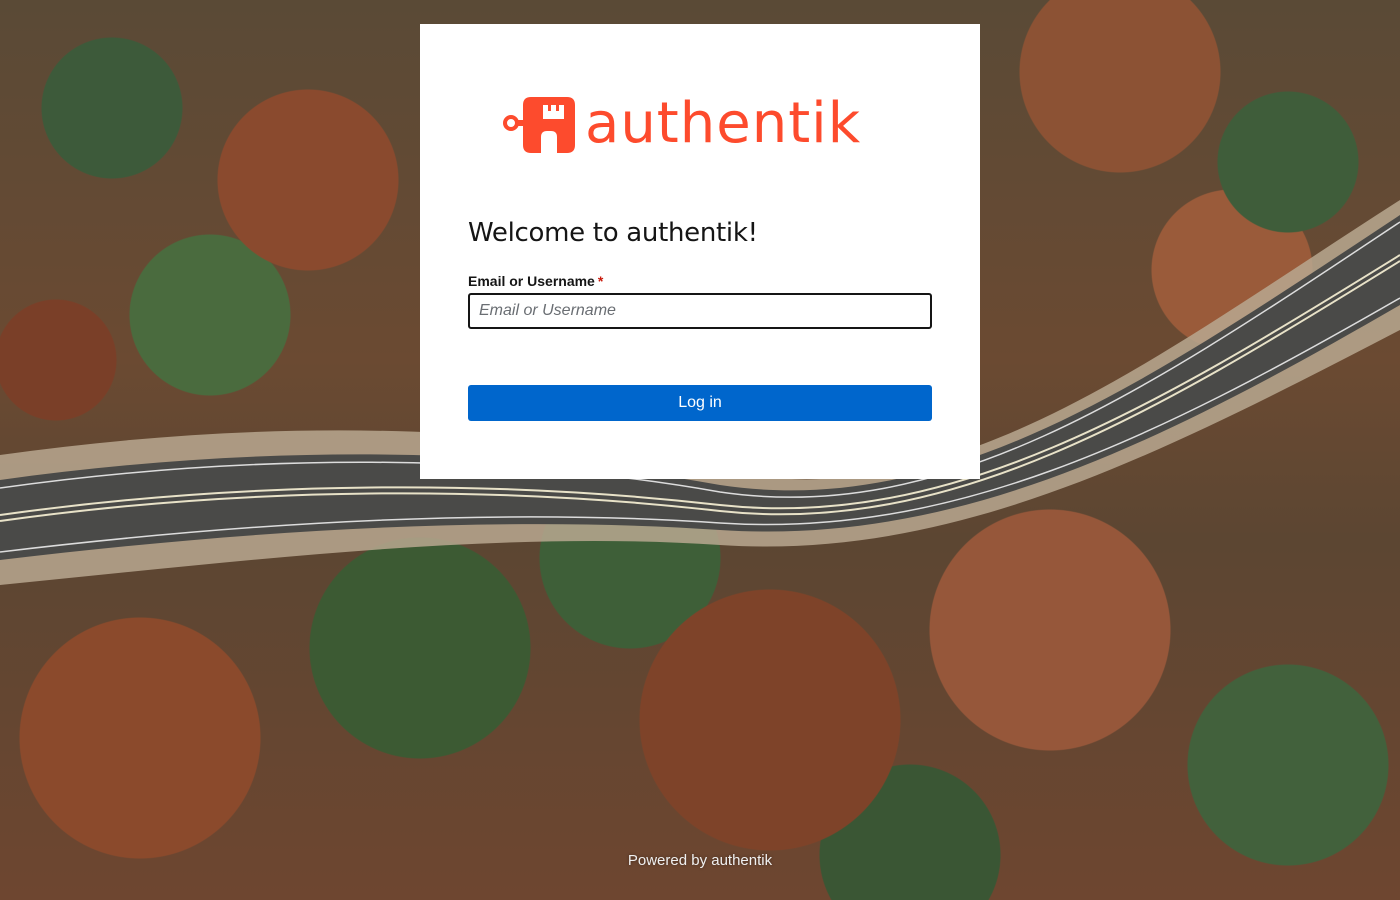 The image size is (1400, 900). What do you see at coordinates (700, 403) in the screenshot?
I see `login-button: Log in` at bounding box center [700, 403].